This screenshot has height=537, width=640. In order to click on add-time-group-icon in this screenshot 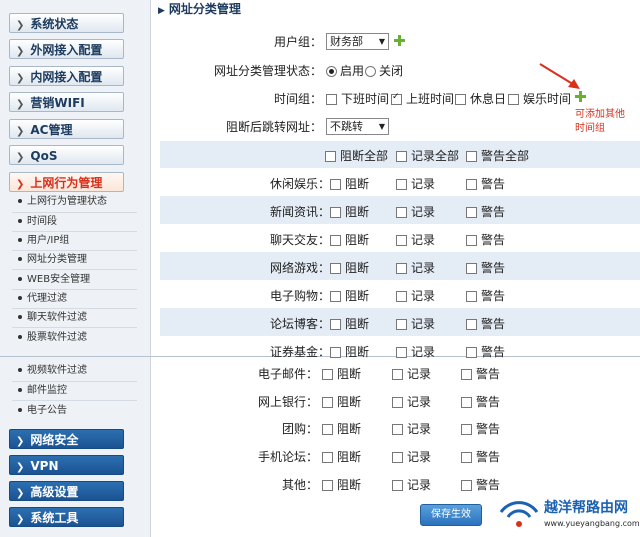, I will do `click(580, 96)`.